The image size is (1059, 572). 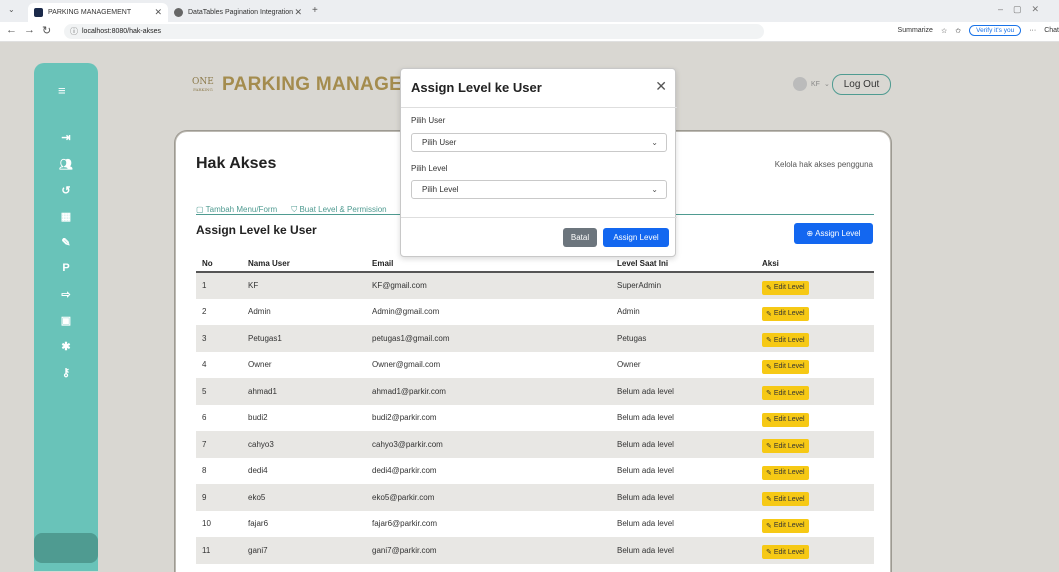 I want to click on chat-button: Chat, so click(x=1051, y=30).